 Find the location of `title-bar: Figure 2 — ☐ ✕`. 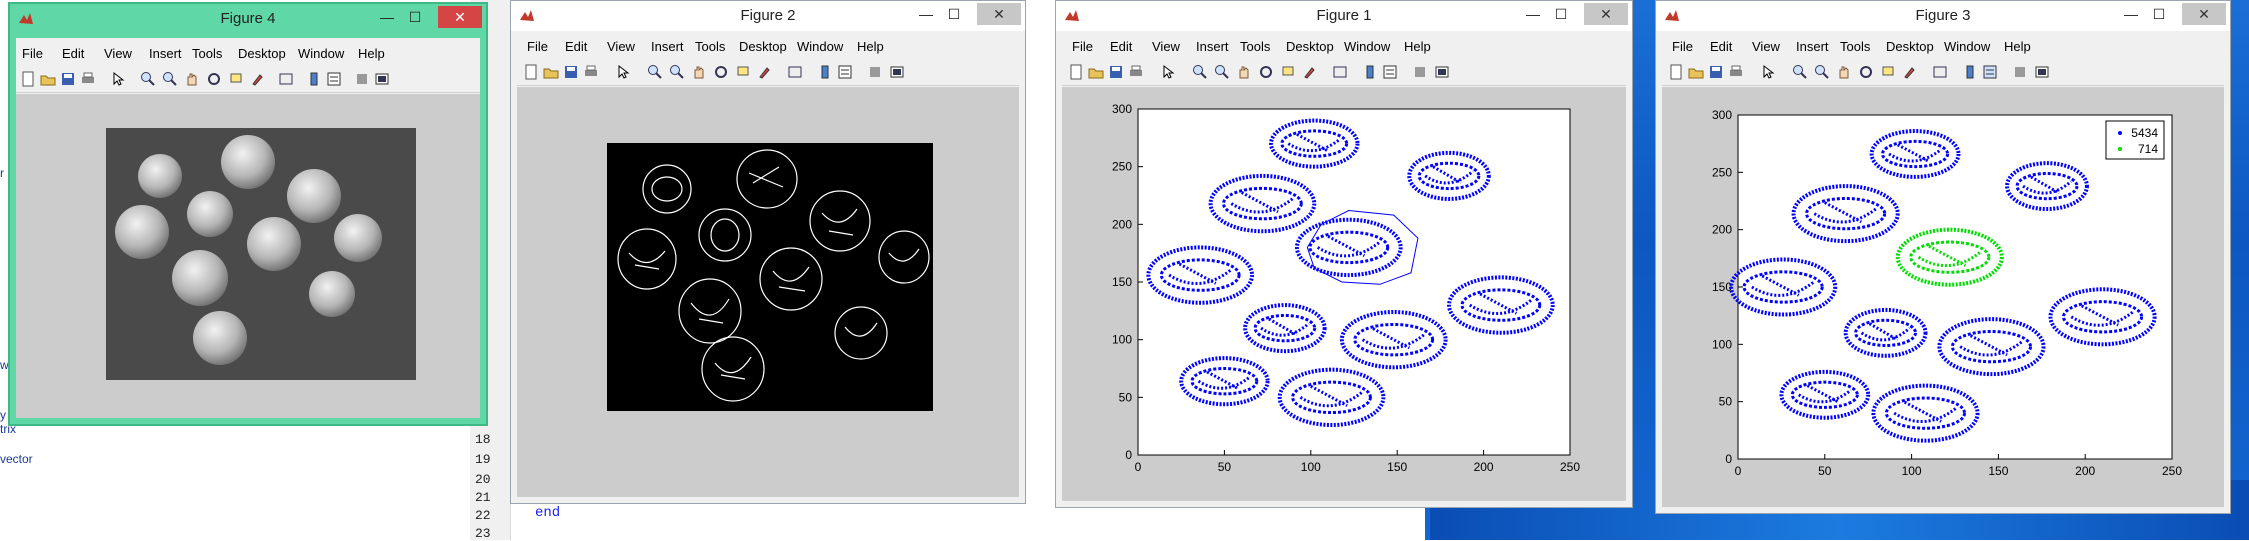

title-bar: Figure 2 — ☐ ✕ is located at coordinates (768, 16).